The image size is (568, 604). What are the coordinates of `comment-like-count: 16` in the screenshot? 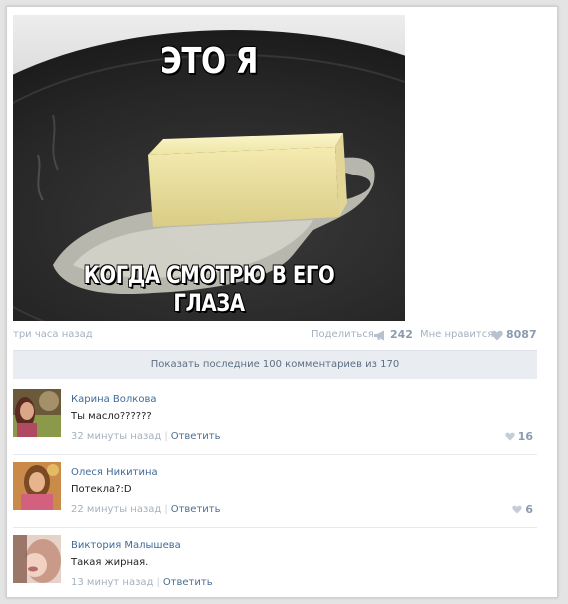 It's located at (525, 436).